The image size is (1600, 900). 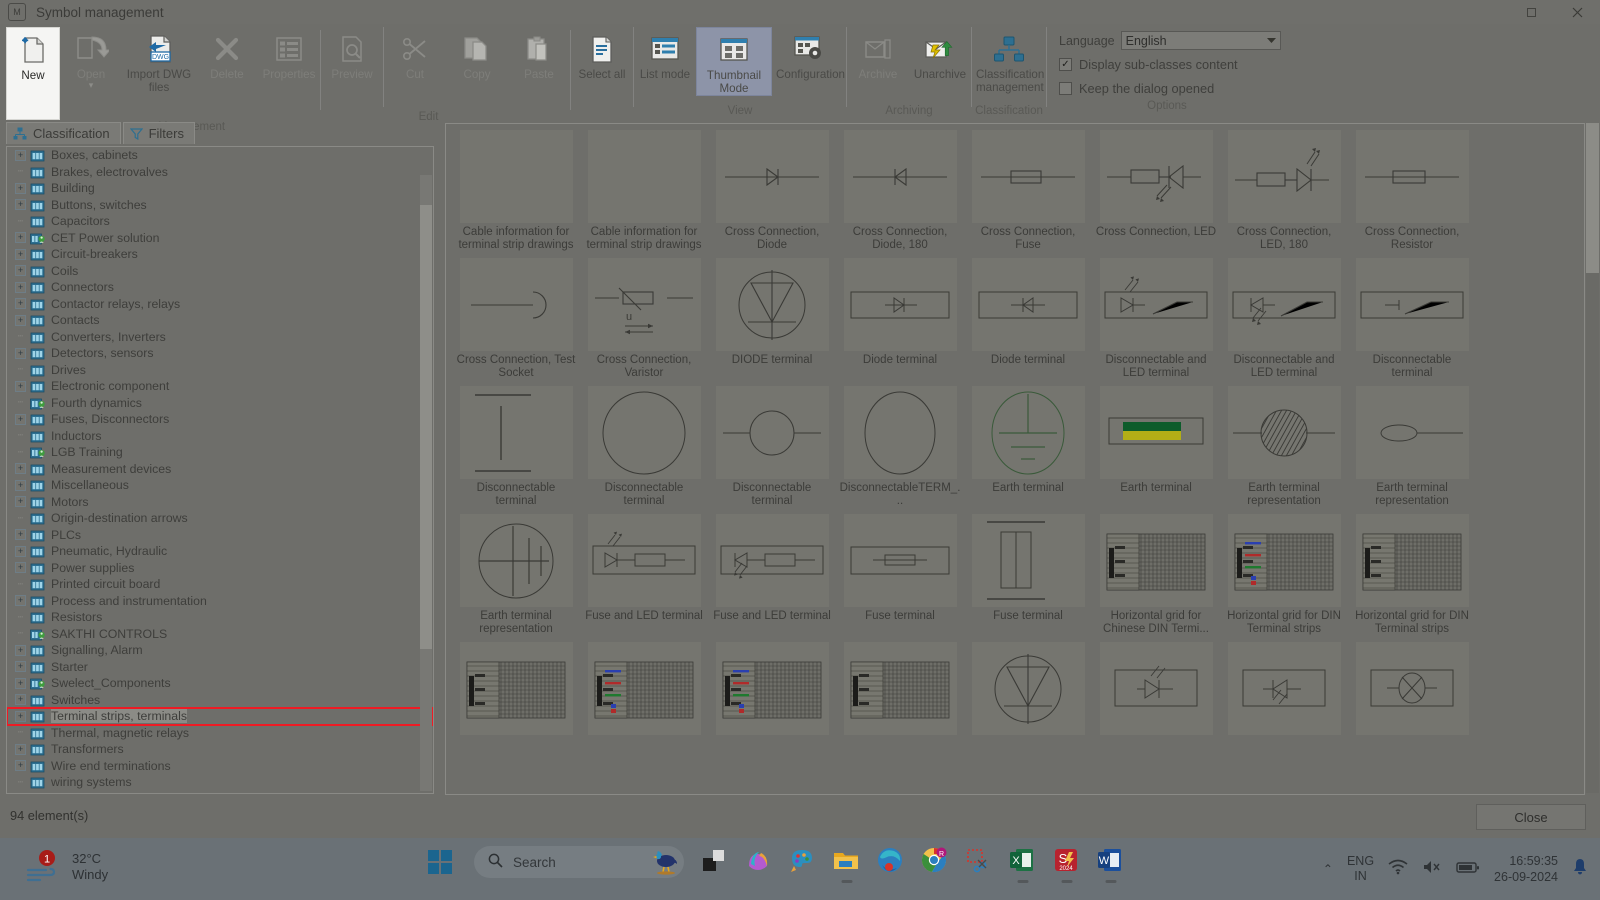 I want to click on symbol-grid-scrollbar-thumb, so click(x=1592, y=198).